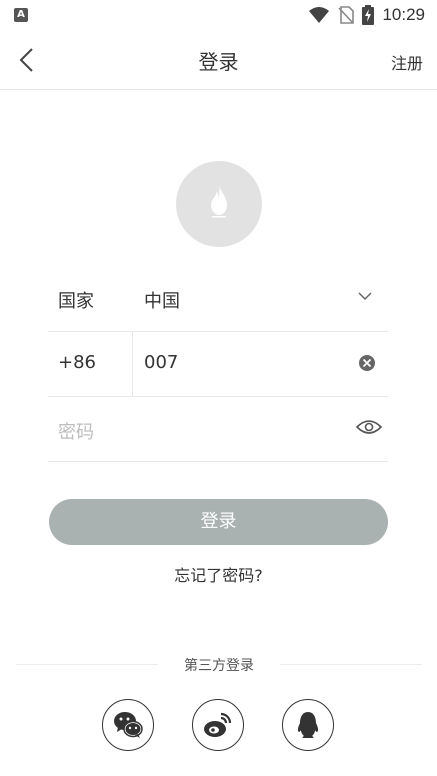 The width and height of the screenshot is (437, 776). What do you see at coordinates (218, 364) in the screenshot?
I see `phone-row: +86 007` at bounding box center [218, 364].